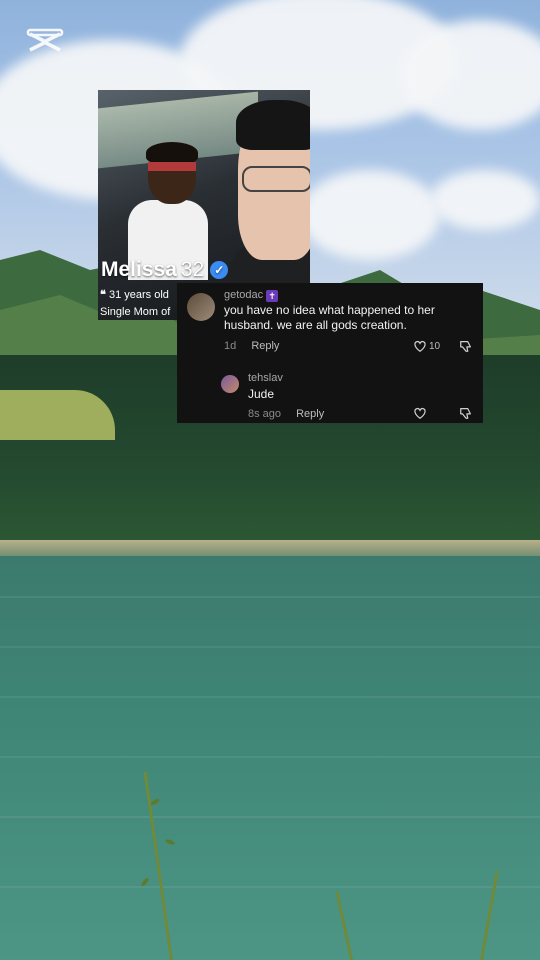 This screenshot has height=960, width=540. Describe the element at coordinates (57, 415) in the screenshot. I see `meadow` at that location.